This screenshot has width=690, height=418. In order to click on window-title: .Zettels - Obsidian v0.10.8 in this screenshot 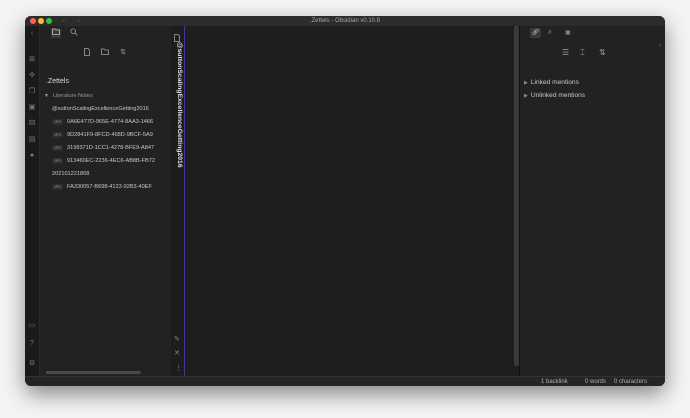, I will do `click(345, 21)`.